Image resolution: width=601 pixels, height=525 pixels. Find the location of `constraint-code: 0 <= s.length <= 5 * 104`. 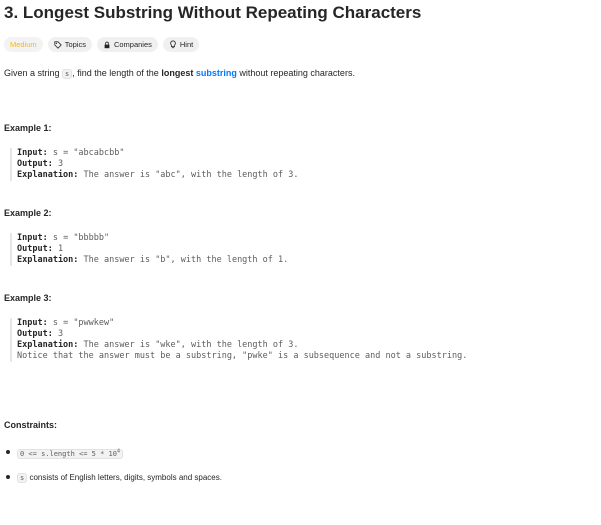

constraint-code: 0 <= s.length <= 5 * 104 is located at coordinates (70, 454).